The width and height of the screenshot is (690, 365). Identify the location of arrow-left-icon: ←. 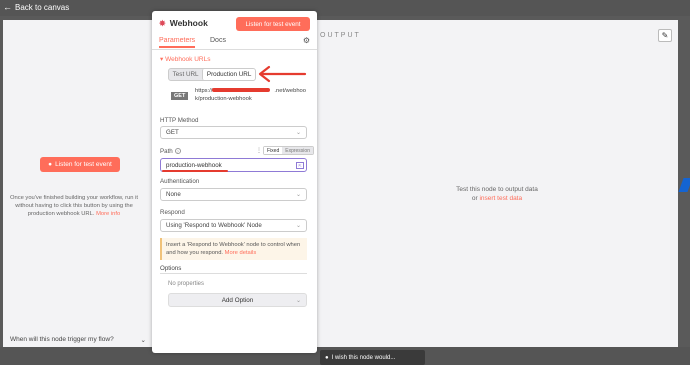
(7, 7).